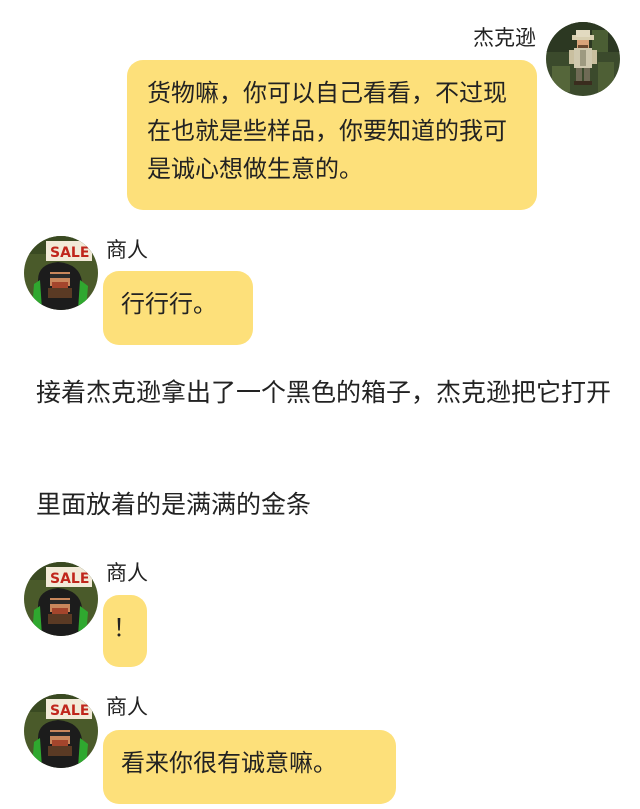 This screenshot has width=640, height=809. What do you see at coordinates (178, 308) in the screenshot?
I see `message-bubble: 行行行。` at bounding box center [178, 308].